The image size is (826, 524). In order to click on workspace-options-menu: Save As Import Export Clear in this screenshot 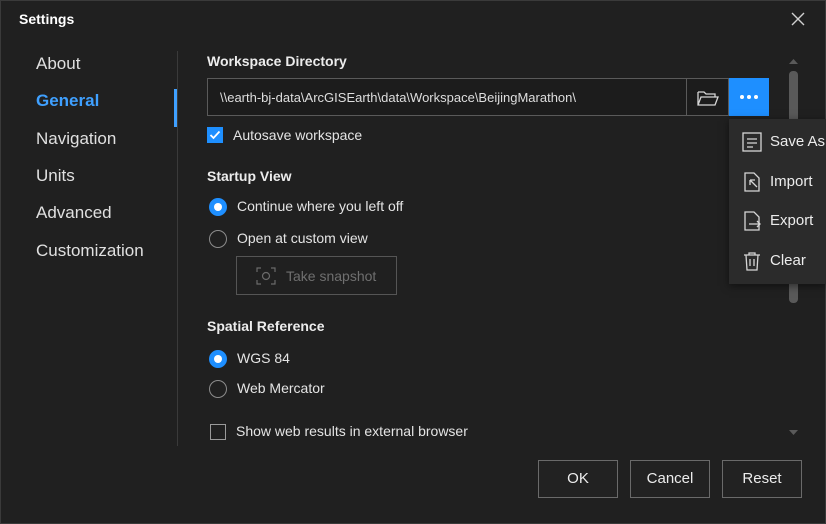, I will do `click(777, 201)`.